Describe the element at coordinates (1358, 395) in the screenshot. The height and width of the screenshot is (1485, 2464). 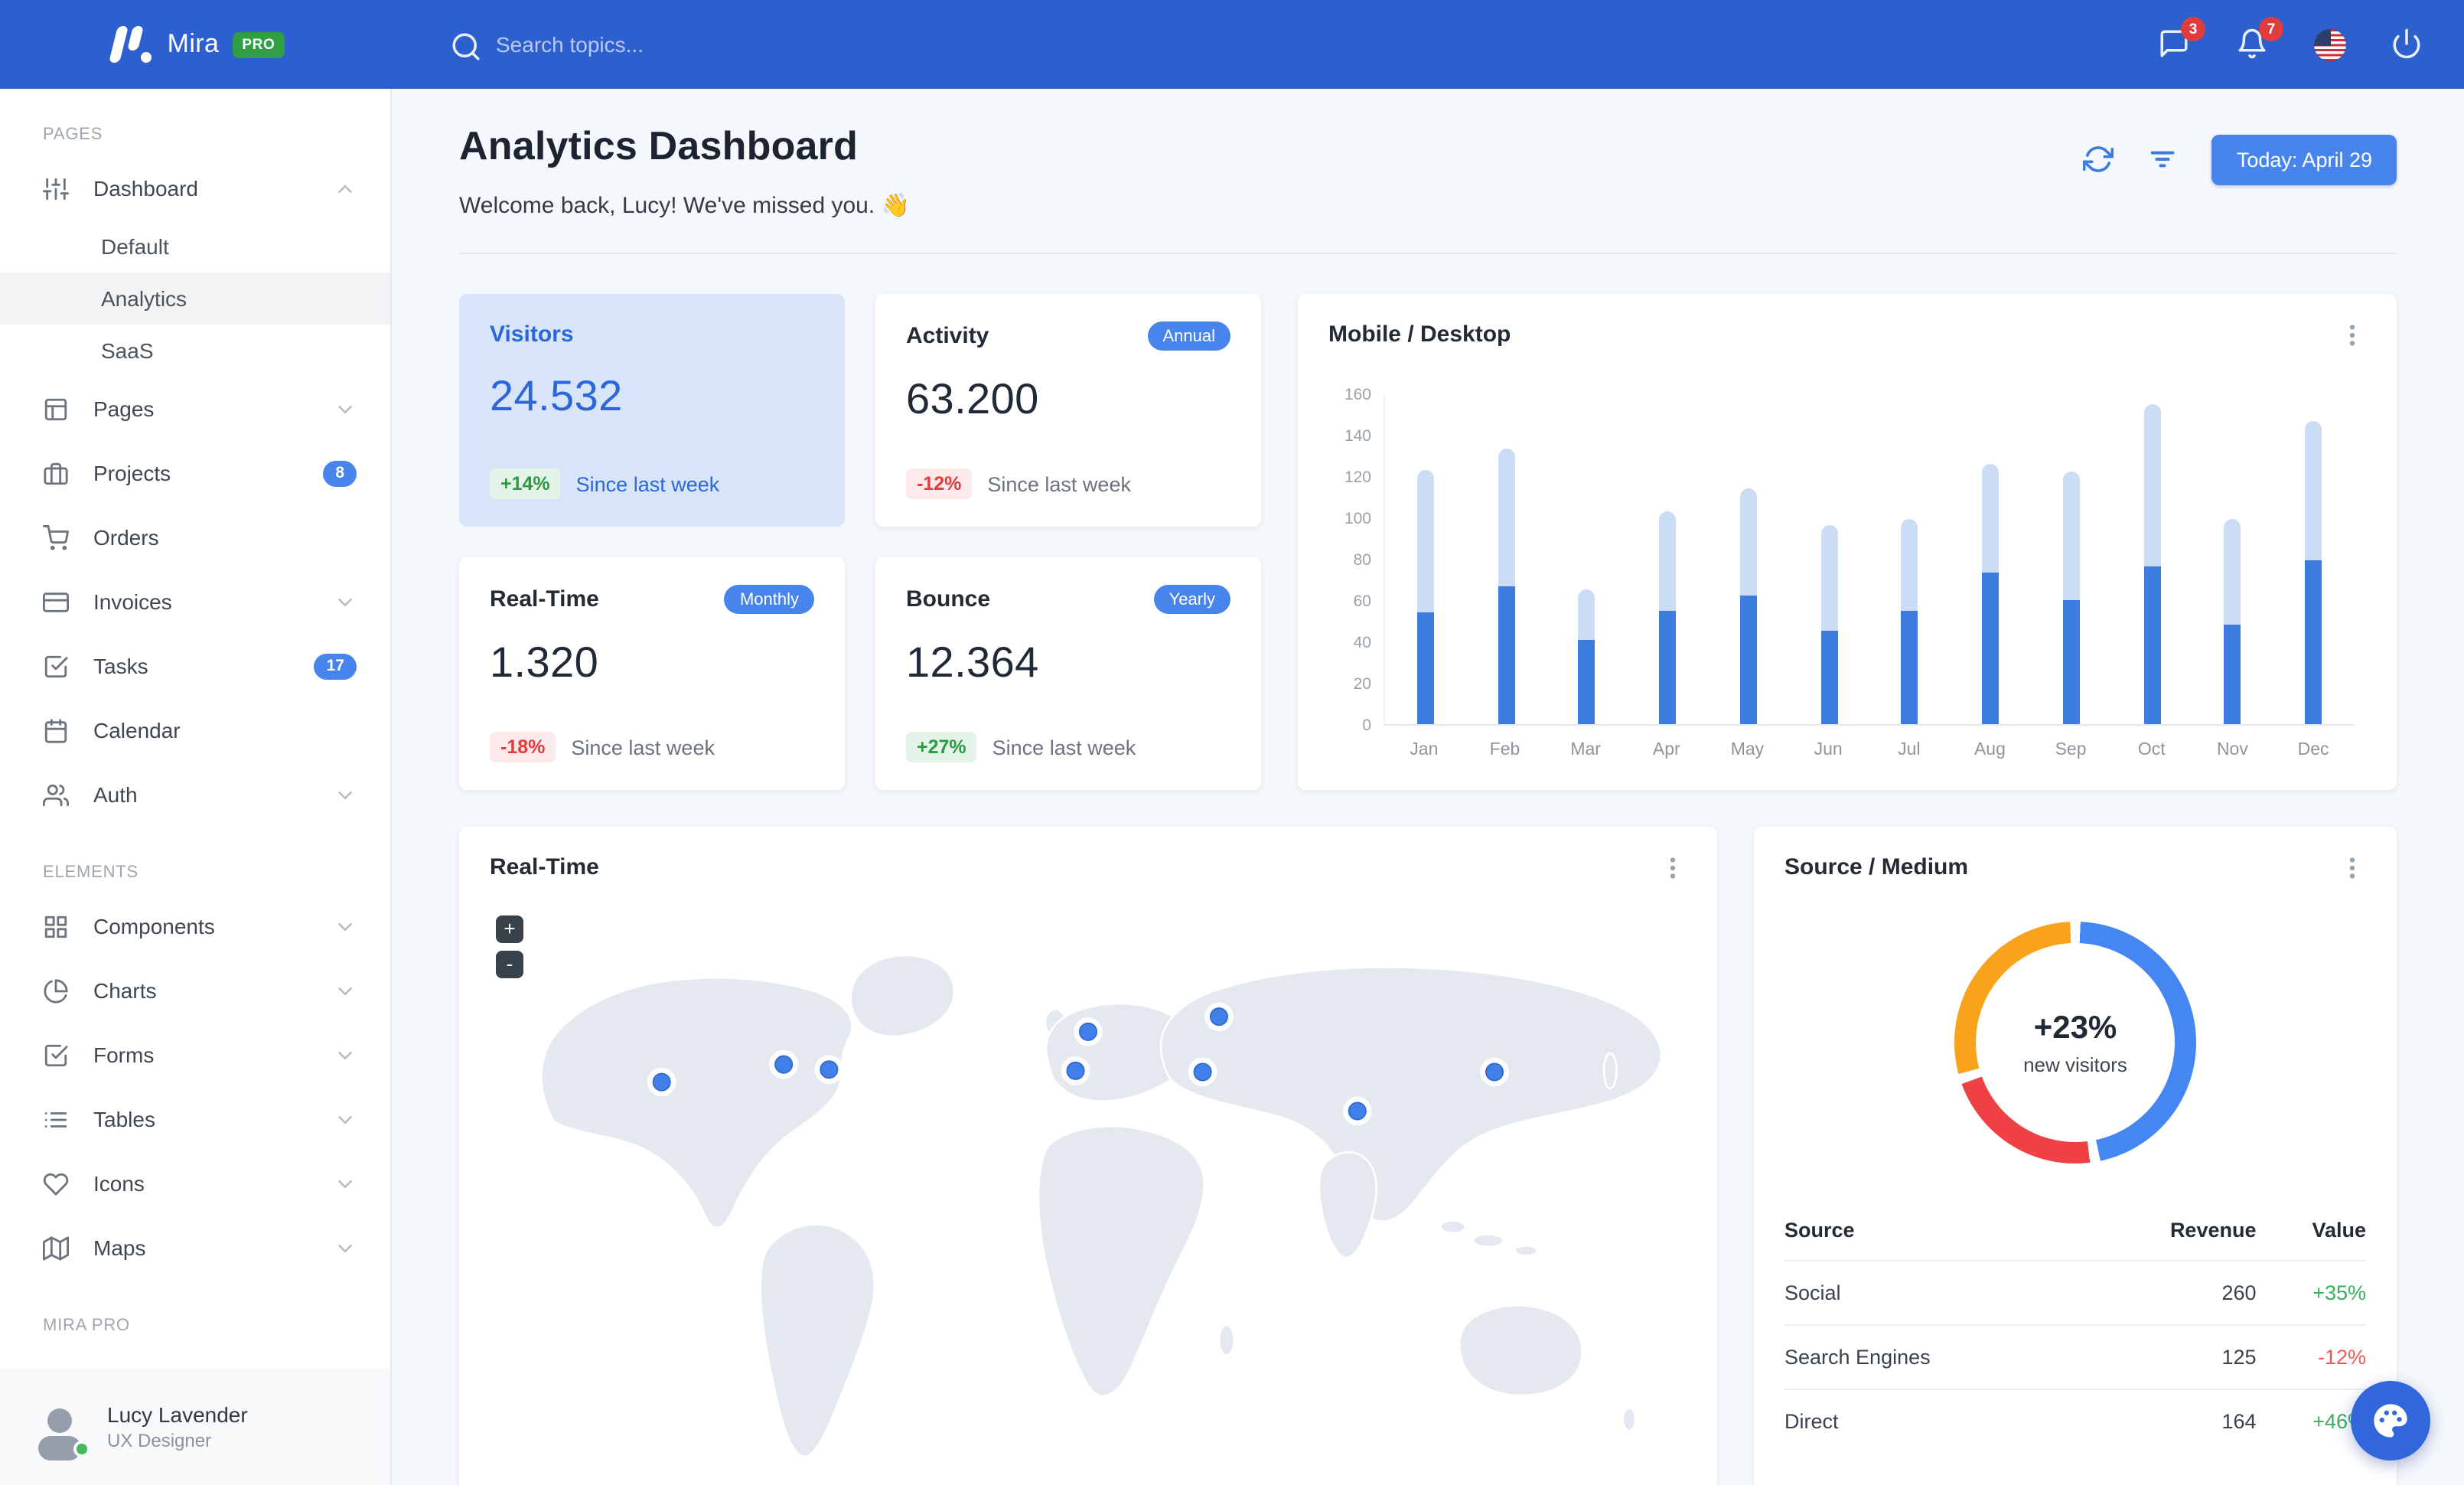
I see `y-axis-tick: 160` at that location.